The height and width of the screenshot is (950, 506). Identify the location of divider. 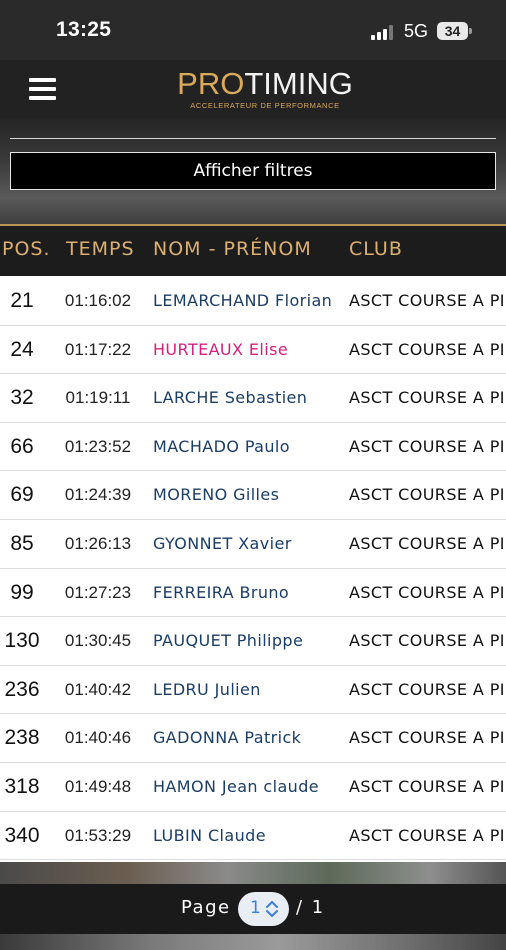
(253, 138).